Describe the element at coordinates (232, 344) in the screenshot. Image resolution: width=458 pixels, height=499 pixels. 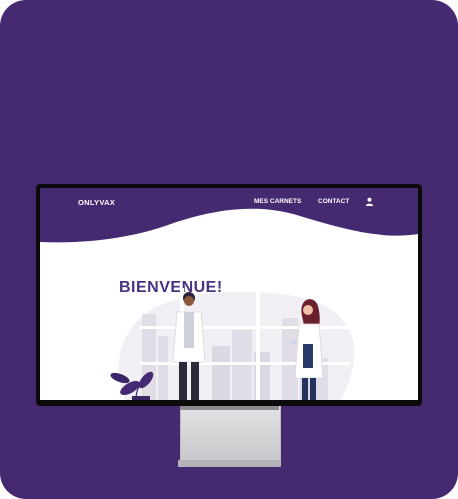
I see `doctors-illustration` at that location.